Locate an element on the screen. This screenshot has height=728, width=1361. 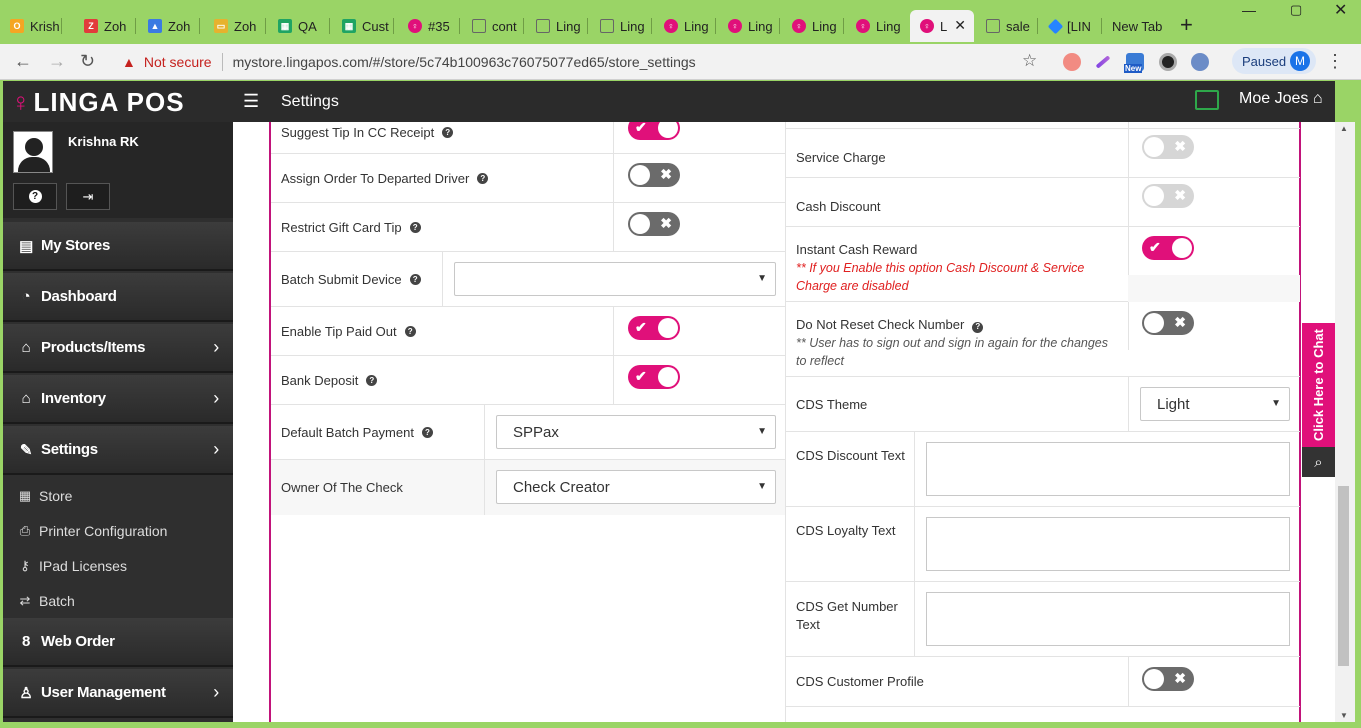
default-batch-payment-select: SPPax ▼ is located at coordinates (636, 432).